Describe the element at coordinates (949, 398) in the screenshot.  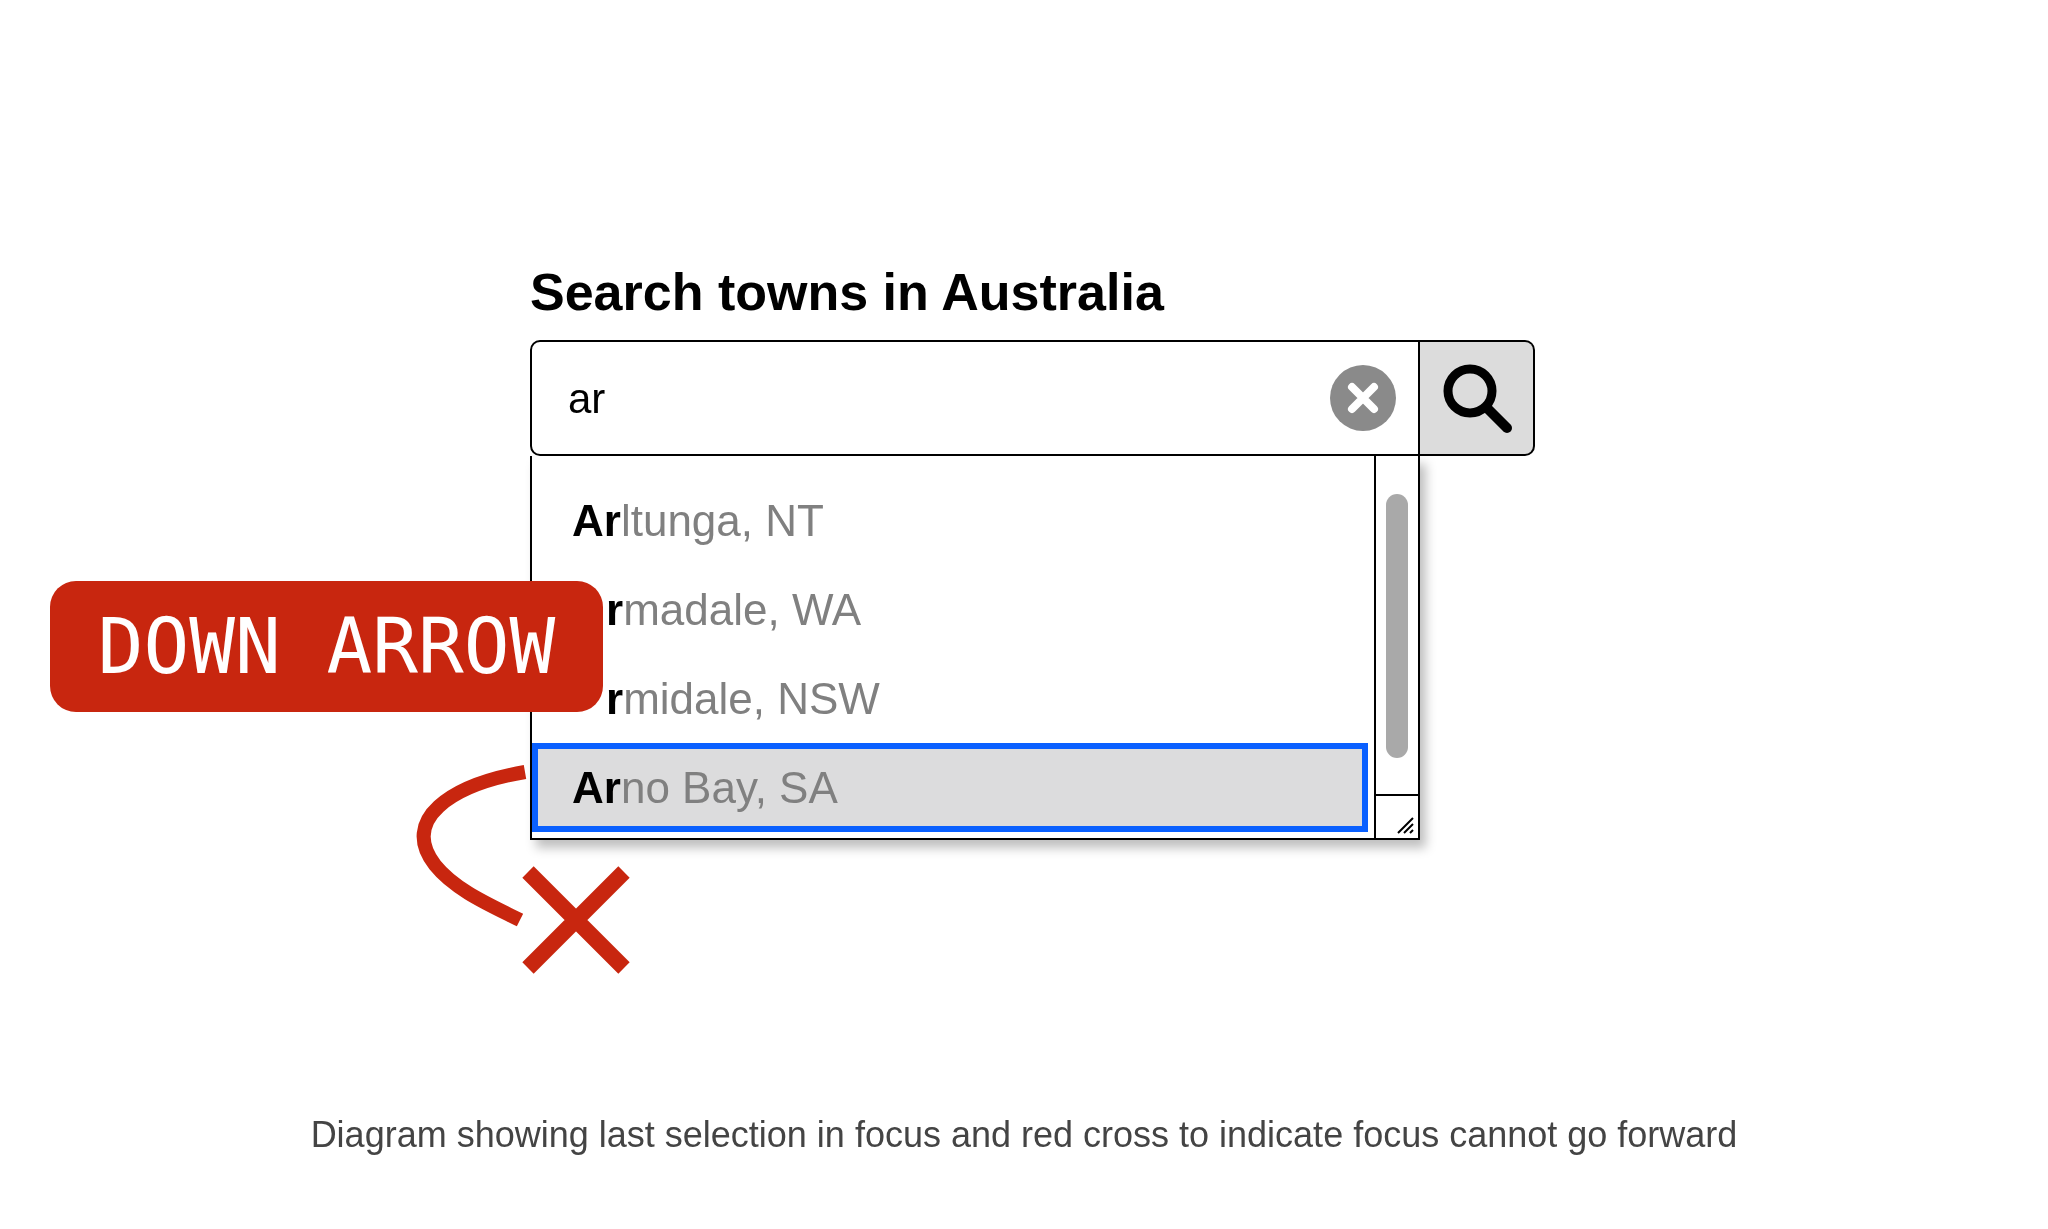
I see `search-input: ar` at that location.